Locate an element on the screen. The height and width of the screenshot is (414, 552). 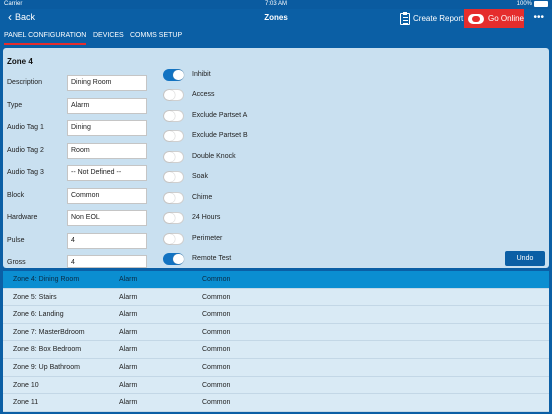
tab-panel-configuration: PANEL CONFIGURATION is located at coordinates (45, 38).